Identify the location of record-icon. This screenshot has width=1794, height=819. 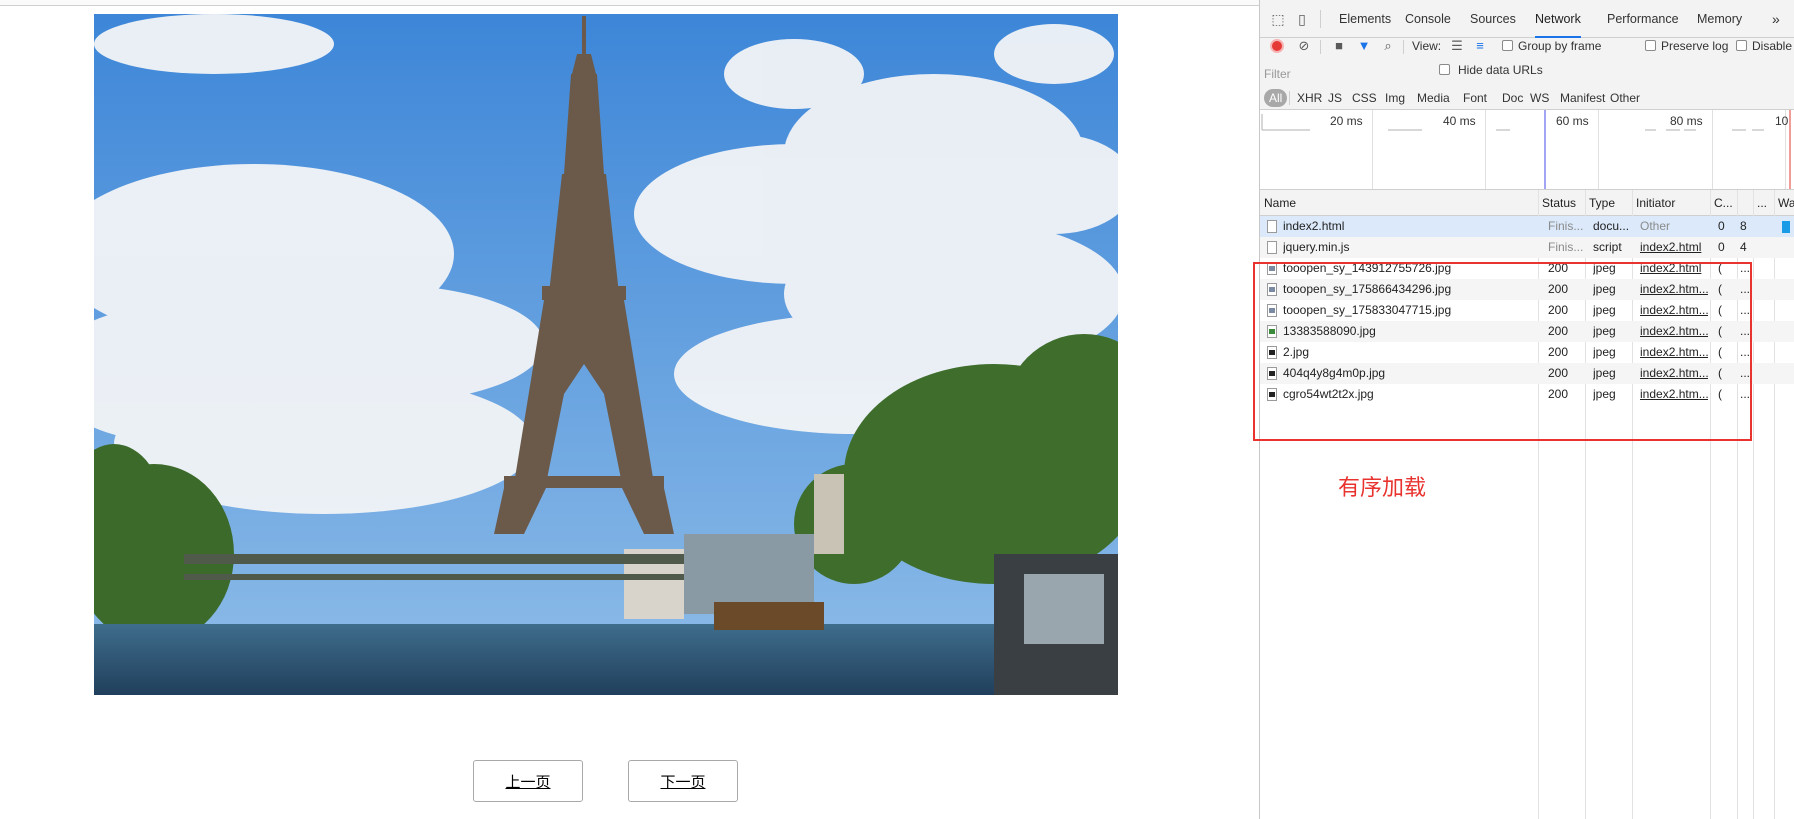
(1277, 46).